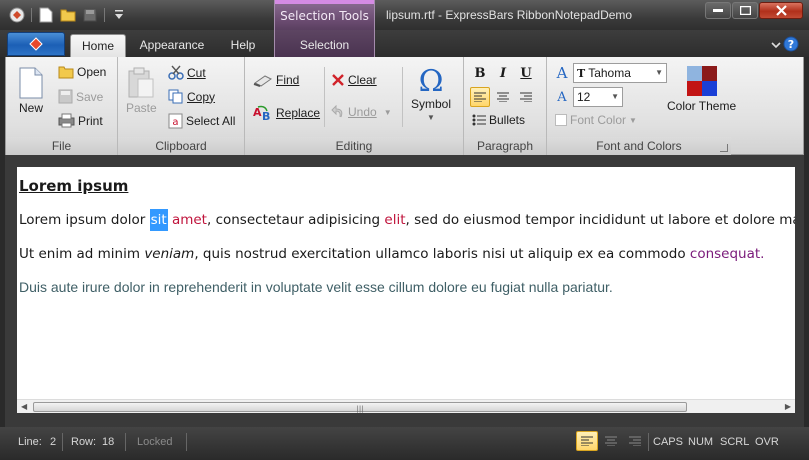 The height and width of the screenshot is (460, 809). I want to click on replace-label: Replace, so click(298, 113).